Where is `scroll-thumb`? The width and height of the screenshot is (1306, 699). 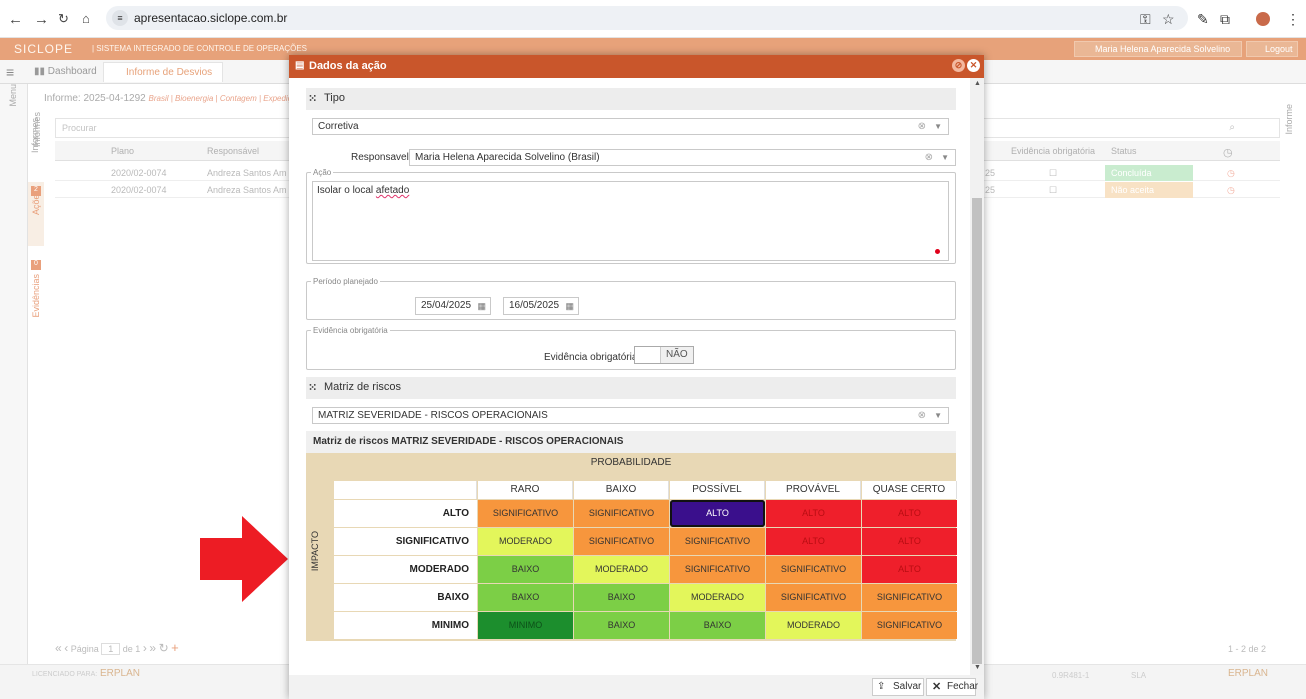 scroll-thumb is located at coordinates (977, 431).